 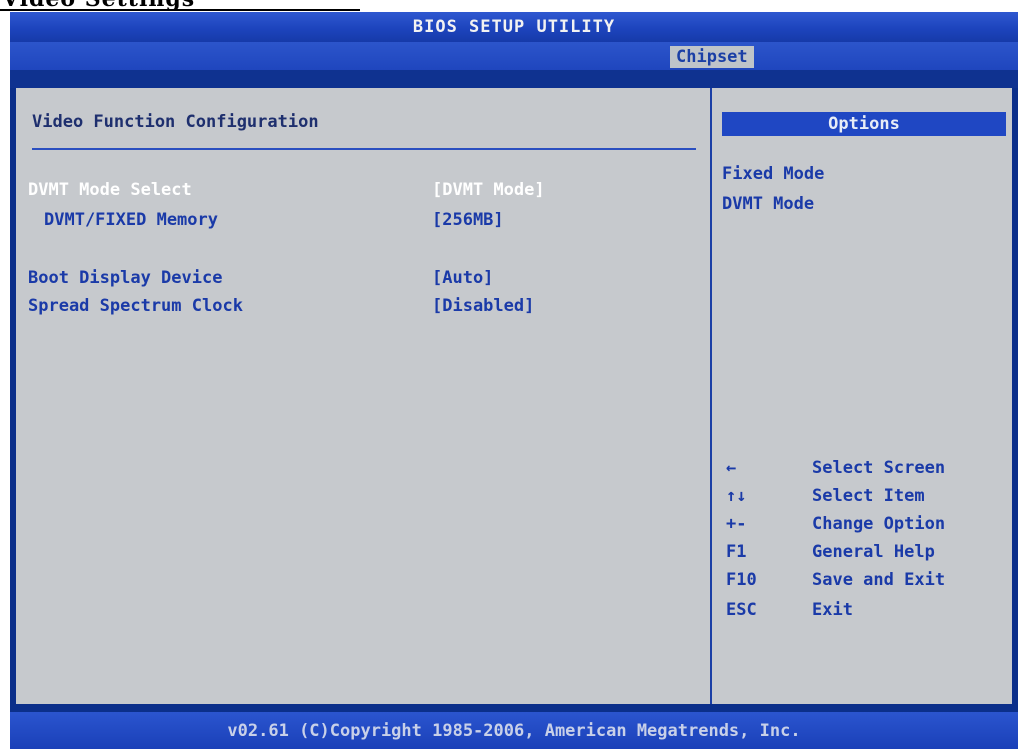 What do you see at coordinates (768, 204) in the screenshot?
I see `option-item: DVMT Mode` at bounding box center [768, 204].